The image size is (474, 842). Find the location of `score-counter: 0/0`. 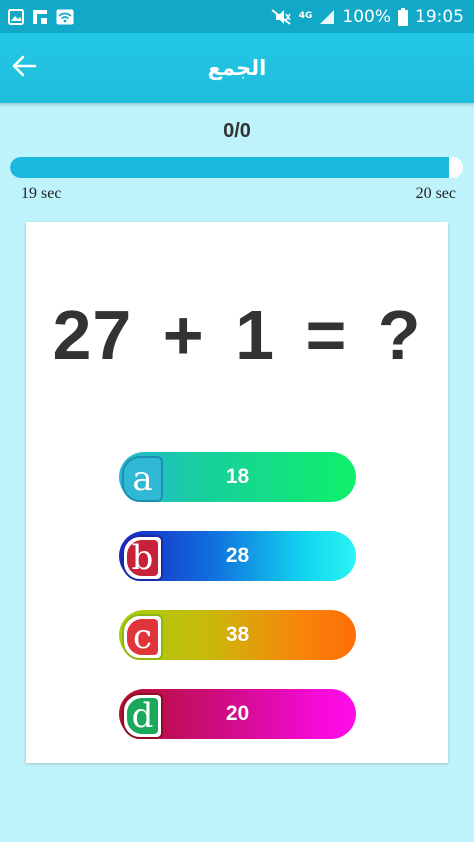

score-counter: 0/0 is located at coordinates (237, 131).